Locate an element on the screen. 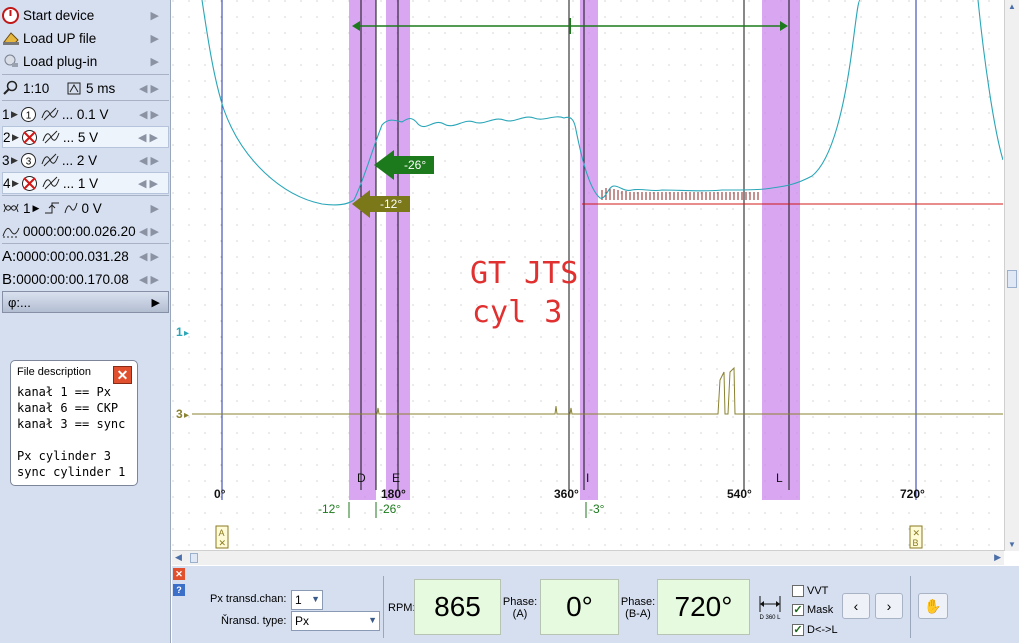 Image resolution: width=1019 pixels, height=643 pixels. trigger-icon is located at coordinates (11, 208).